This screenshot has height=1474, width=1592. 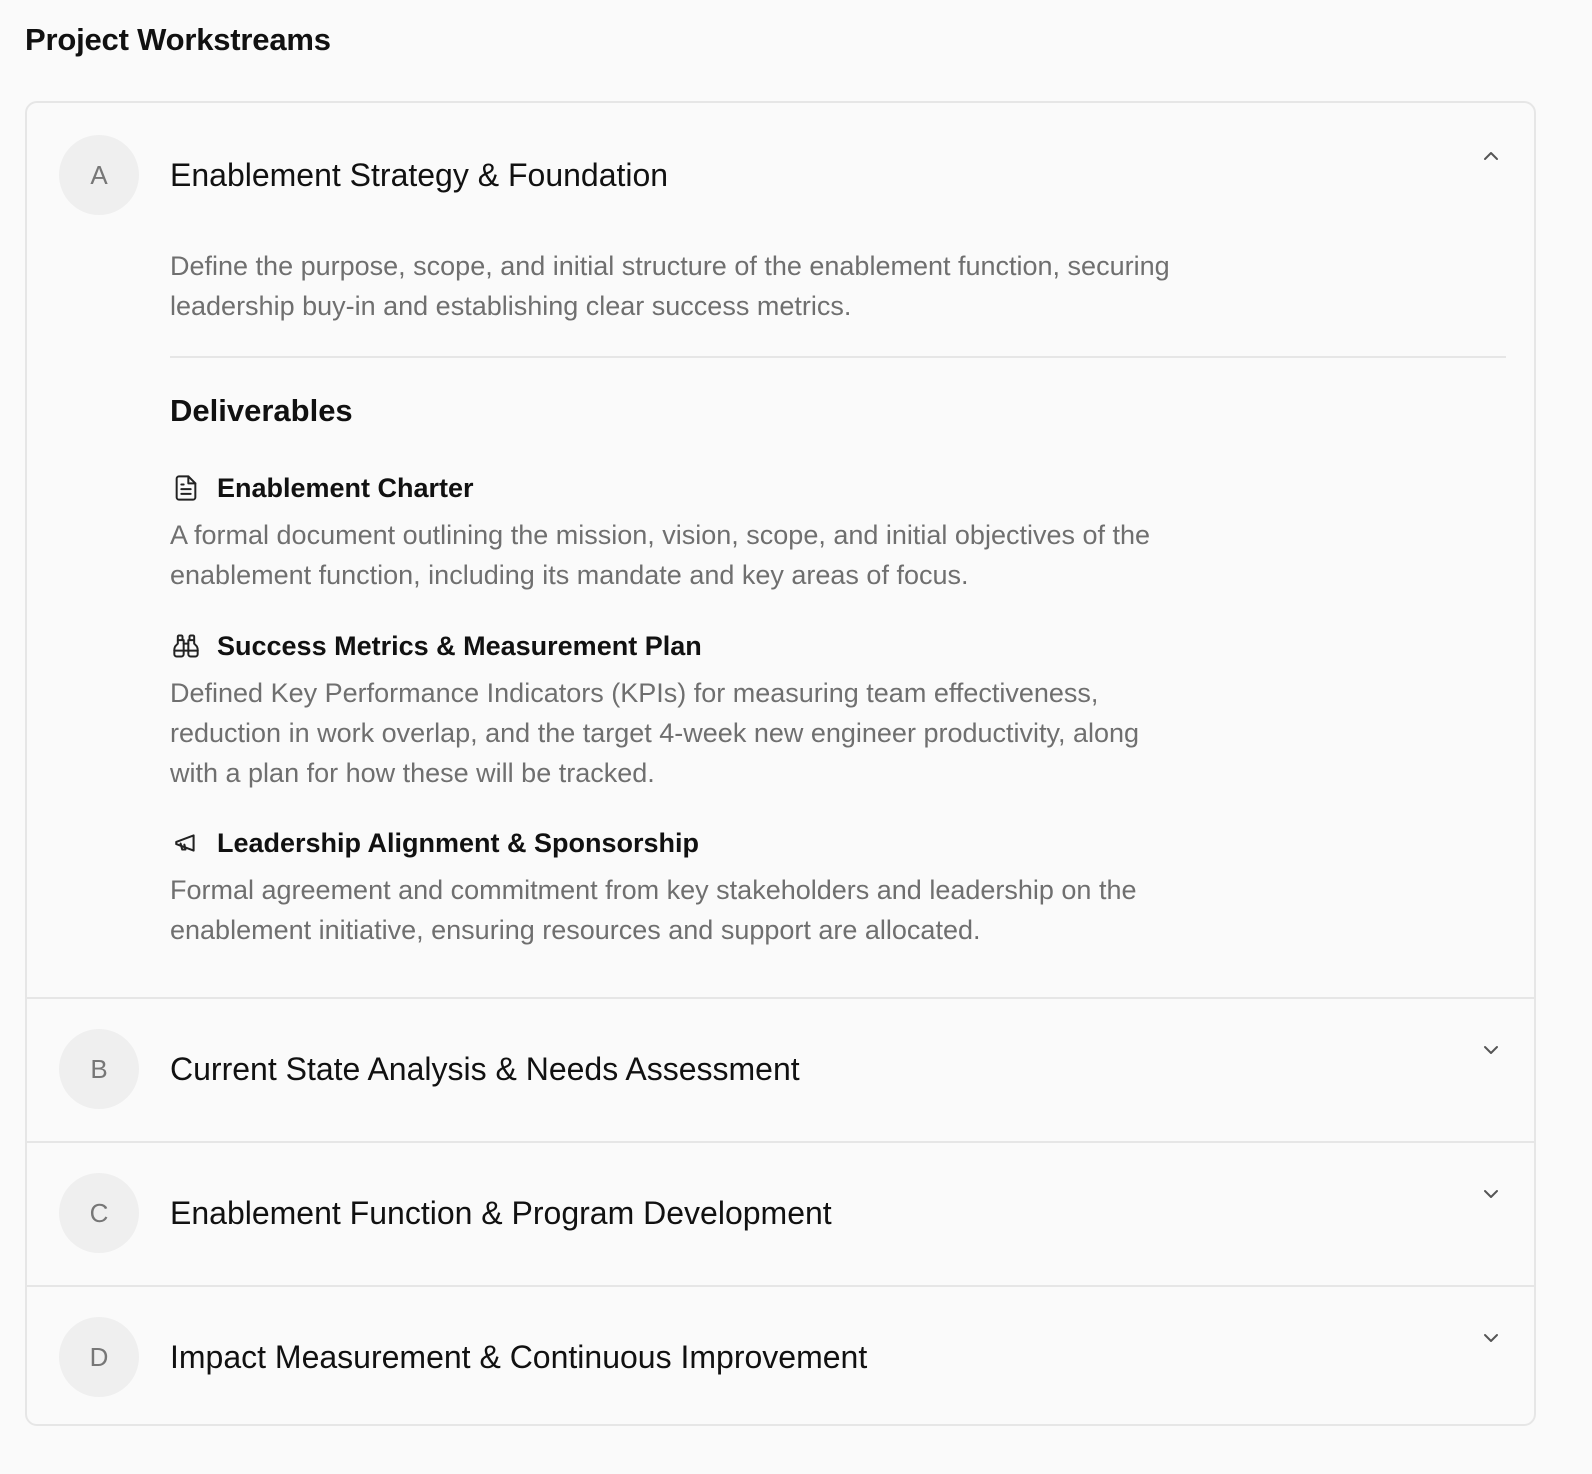 I want to click on workstream-letter-badge: D, so click(x=99, y=1357).